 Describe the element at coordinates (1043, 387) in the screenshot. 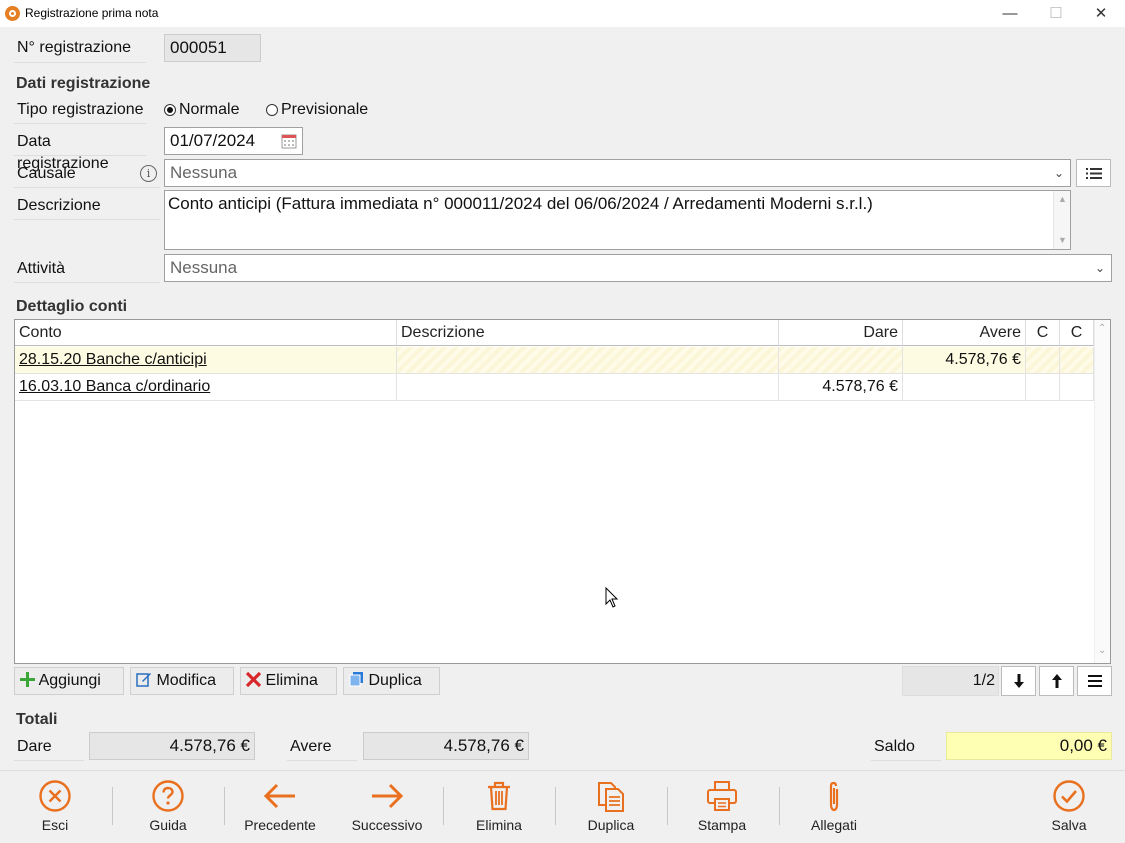

I see `table-row-2-c1` at that location.